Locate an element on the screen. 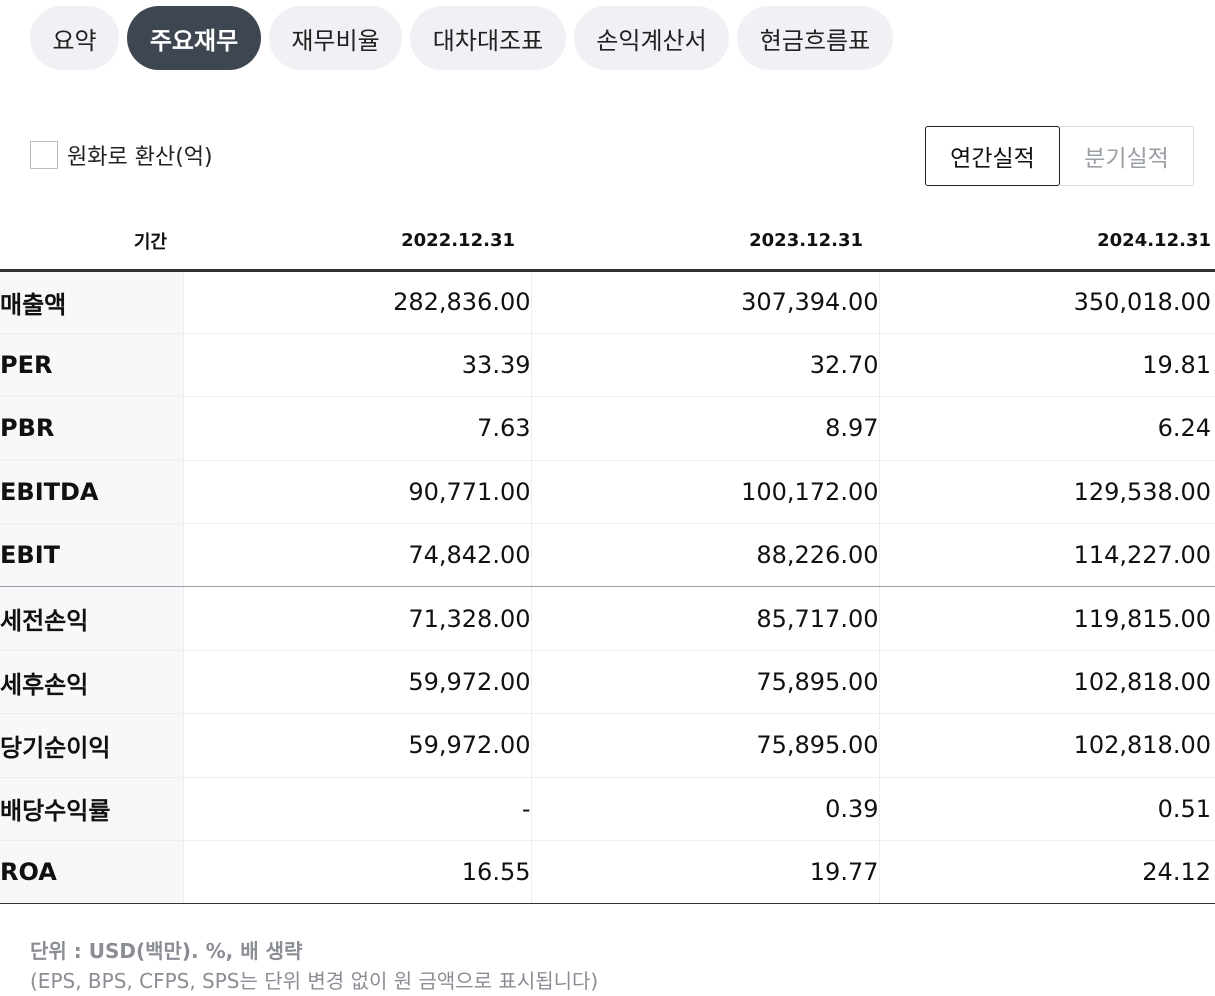 The width and height of the screenshot is (1215, 996). tab-summary: 요약 is located at coordinates (74, 38).